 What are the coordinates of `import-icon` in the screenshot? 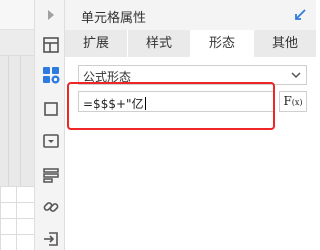 It's located at (50, 238).